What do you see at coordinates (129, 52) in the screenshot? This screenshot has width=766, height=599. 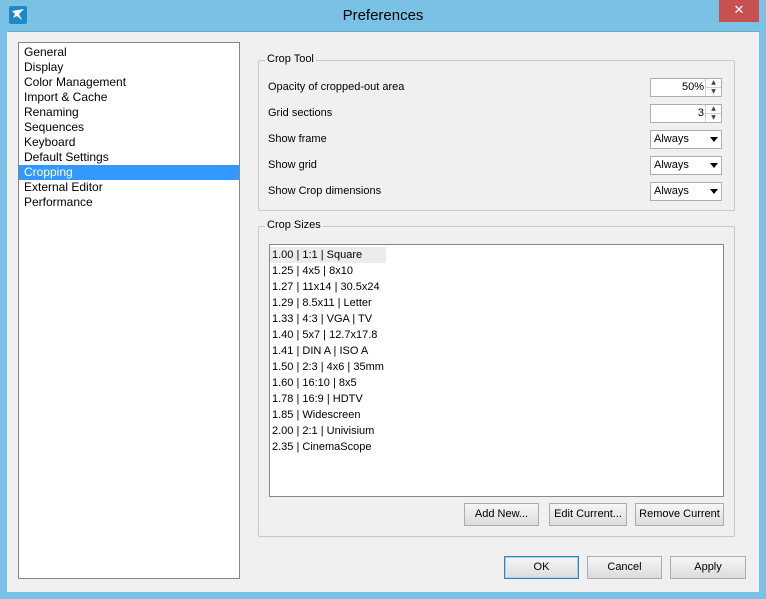 I see `nav-item-general: General` at bounding box center [129, 52].